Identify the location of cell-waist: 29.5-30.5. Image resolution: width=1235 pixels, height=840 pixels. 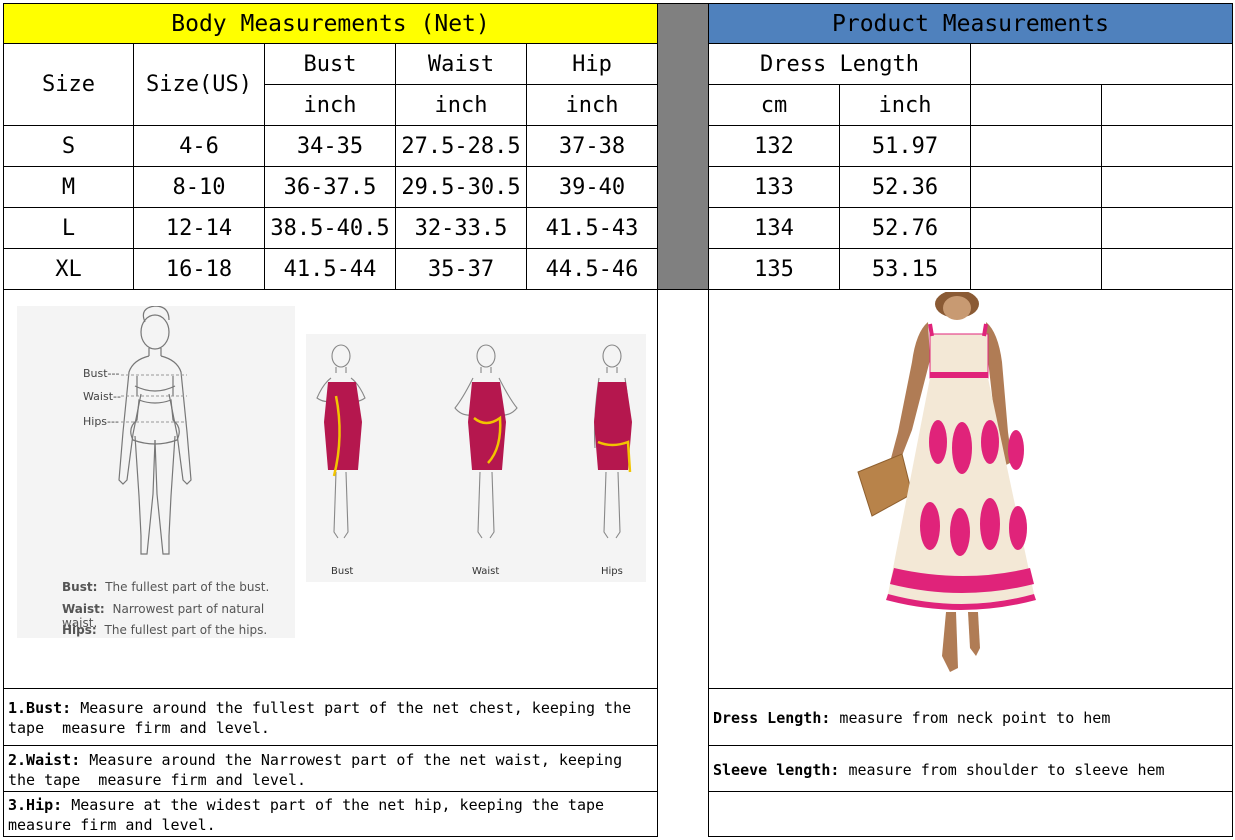
(461, 187).